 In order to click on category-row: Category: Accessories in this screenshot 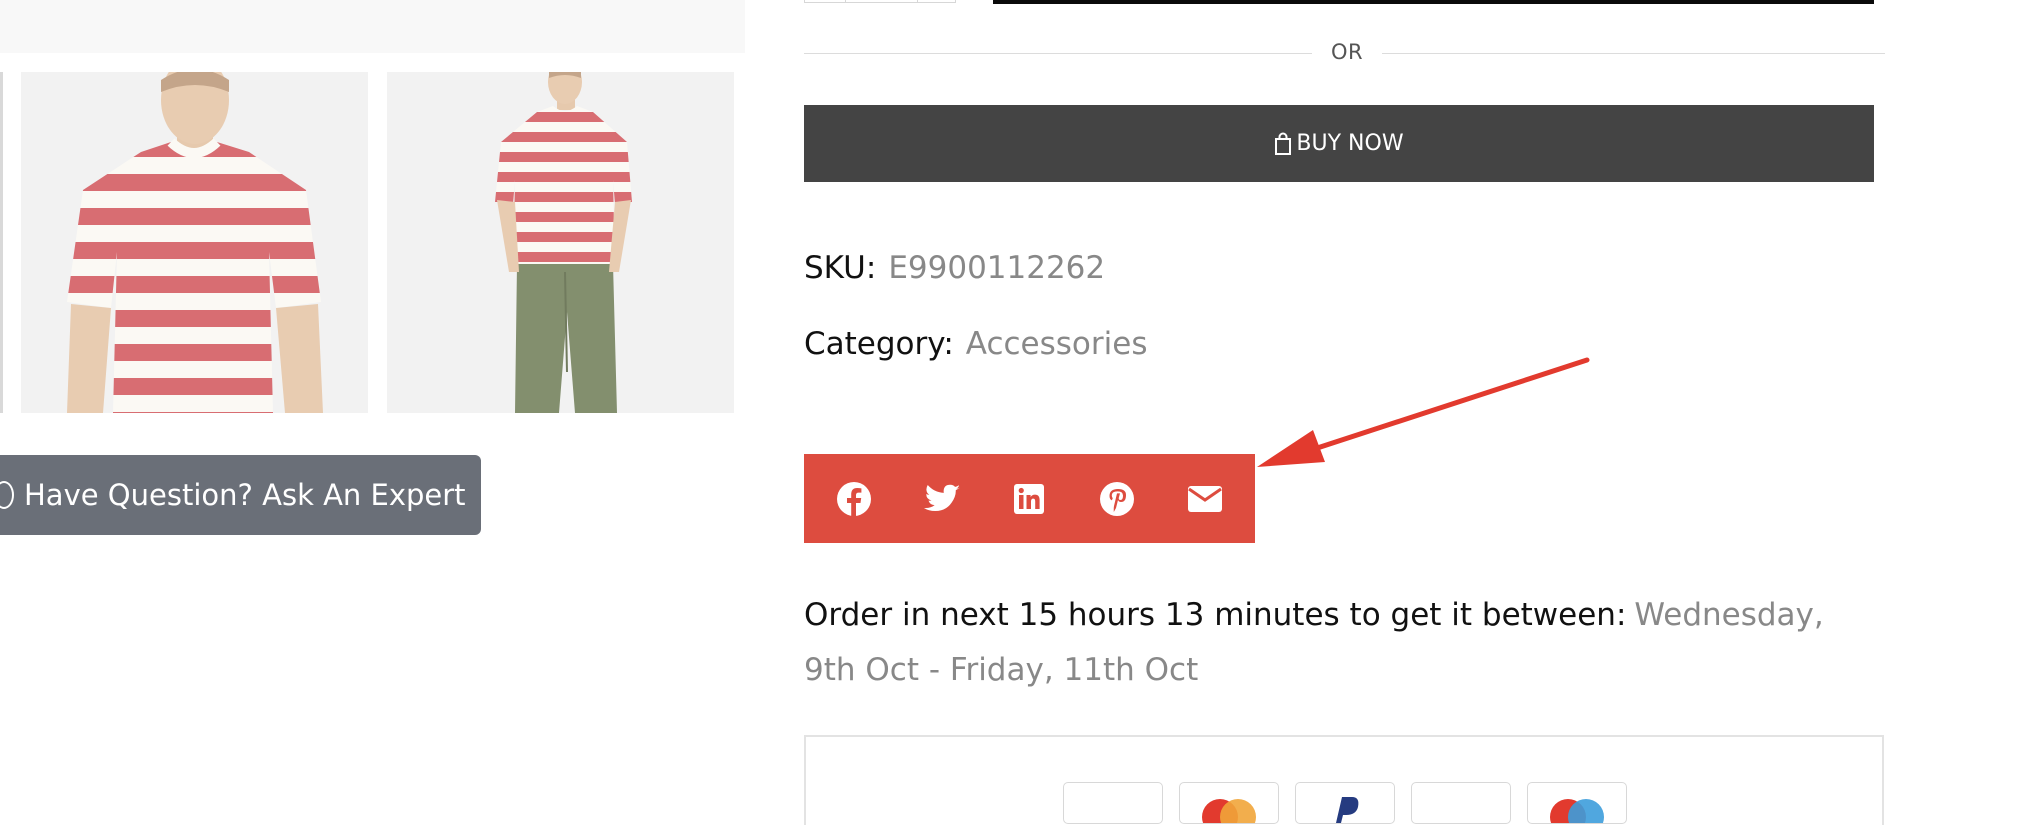, I will do `click(975, 344)`.